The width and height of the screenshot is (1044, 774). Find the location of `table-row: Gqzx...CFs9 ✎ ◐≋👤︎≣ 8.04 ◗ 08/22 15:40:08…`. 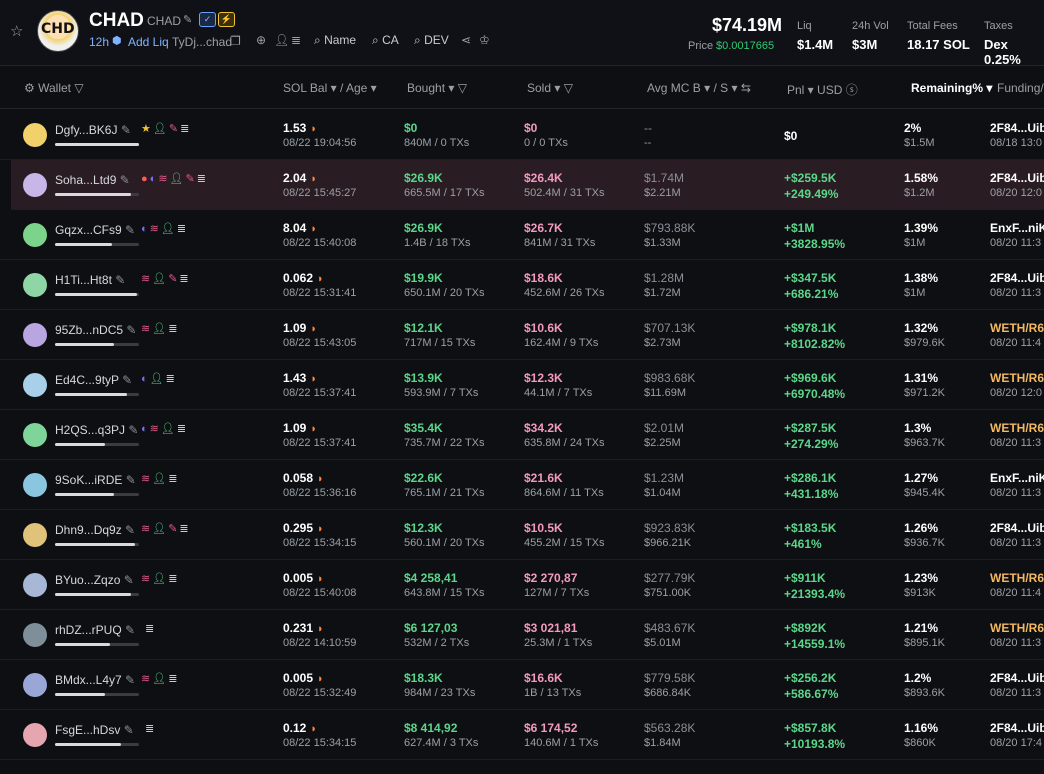

table-row: Gqzx...CFs9 ✎ ◐≋👤︎≣ 8.04 ◗ 08/22 15:40:08… is located at coordinates (522, 235).